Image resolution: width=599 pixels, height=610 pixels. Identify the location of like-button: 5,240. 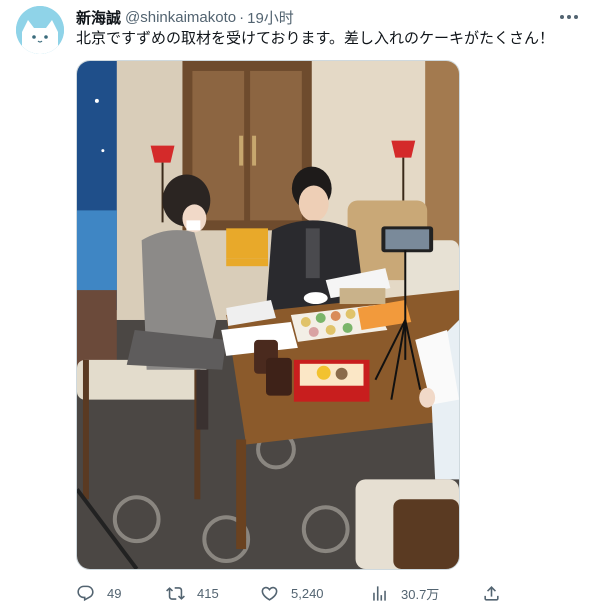
(292, 593).